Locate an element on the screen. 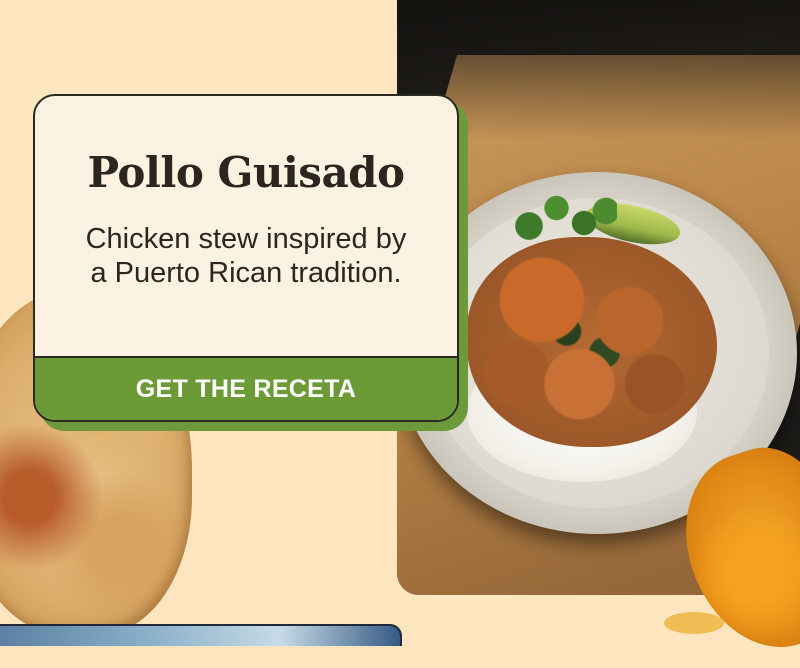  next-card-preview is located at coordinates (201, 635).